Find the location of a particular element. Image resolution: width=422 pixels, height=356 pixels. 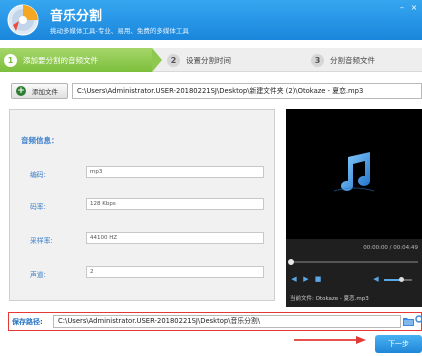

codec-field: mp3 is located at coordinates (175, 172).